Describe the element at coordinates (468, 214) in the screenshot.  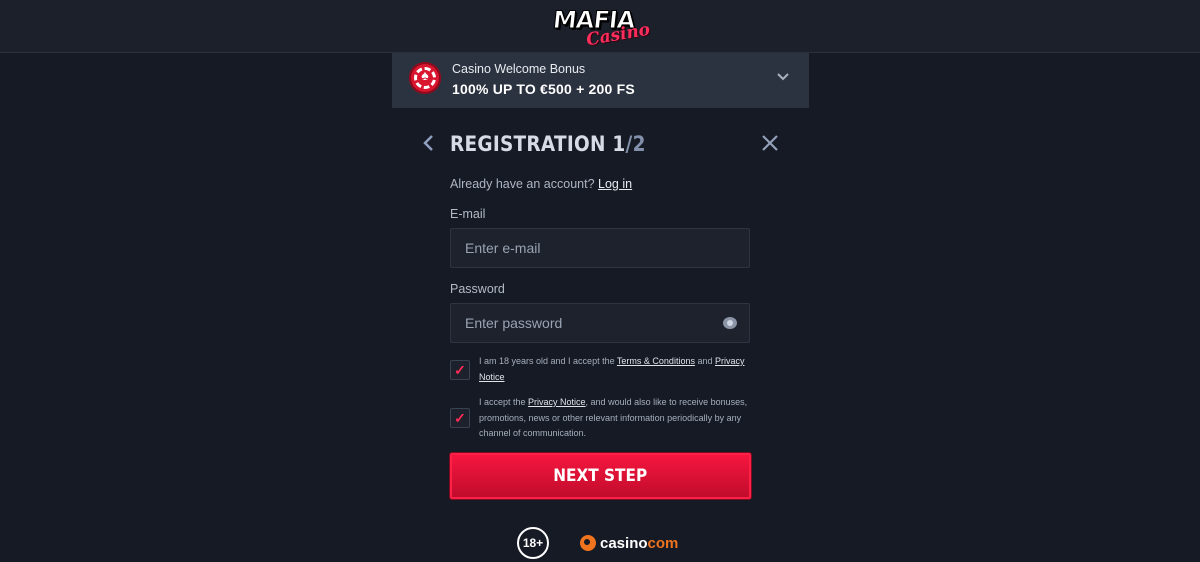
I see `email-label: E-mail` at that location.